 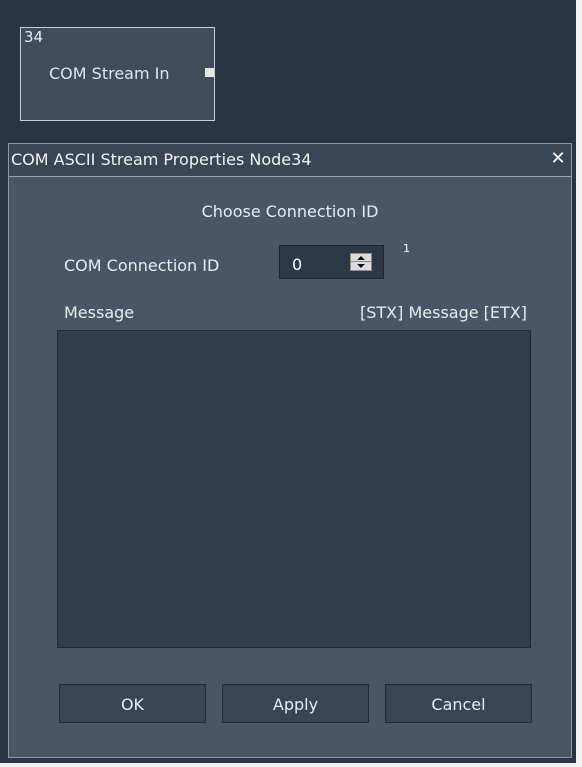 What do you see at coordinates (209, 72) in the screenshot?
I see `output-port-icon` at bounding box center [209, 72].